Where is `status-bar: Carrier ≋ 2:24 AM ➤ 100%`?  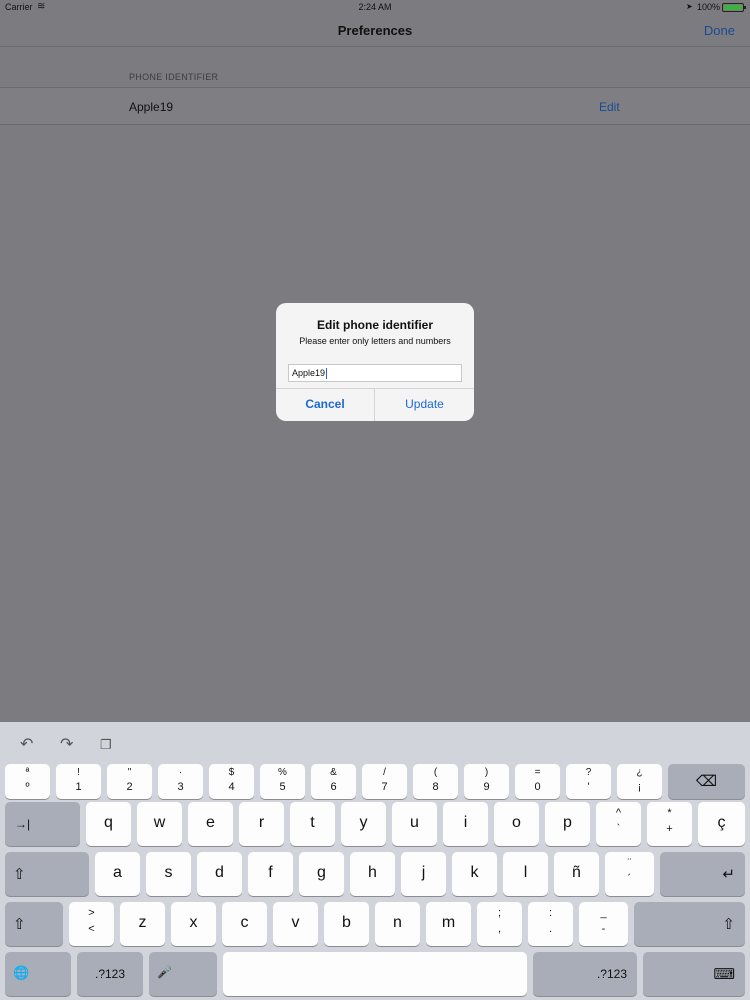
status-bar: Carrier ≋ 2:24 AM ➤ 100% is located at coordinates (375, 7).